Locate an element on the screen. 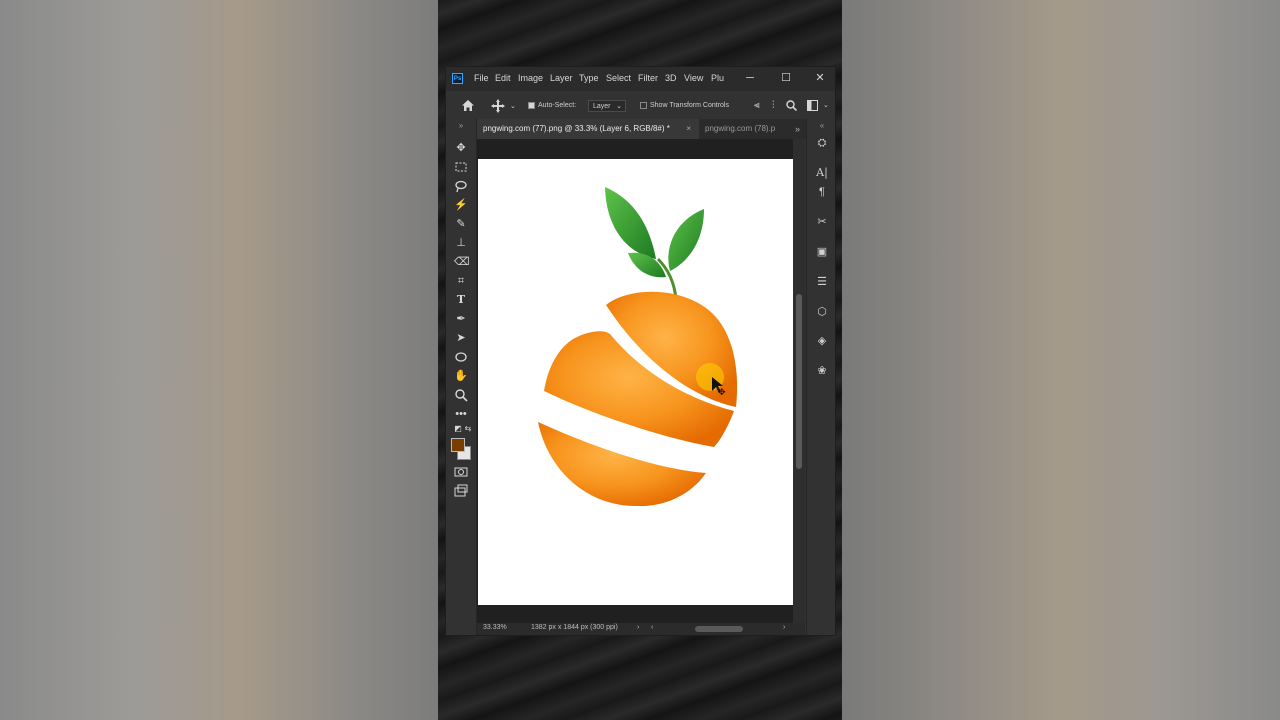 The height and width of the screenshot is (720, 1280). maximize-button: ☐ is located at coordinates (786, 78).